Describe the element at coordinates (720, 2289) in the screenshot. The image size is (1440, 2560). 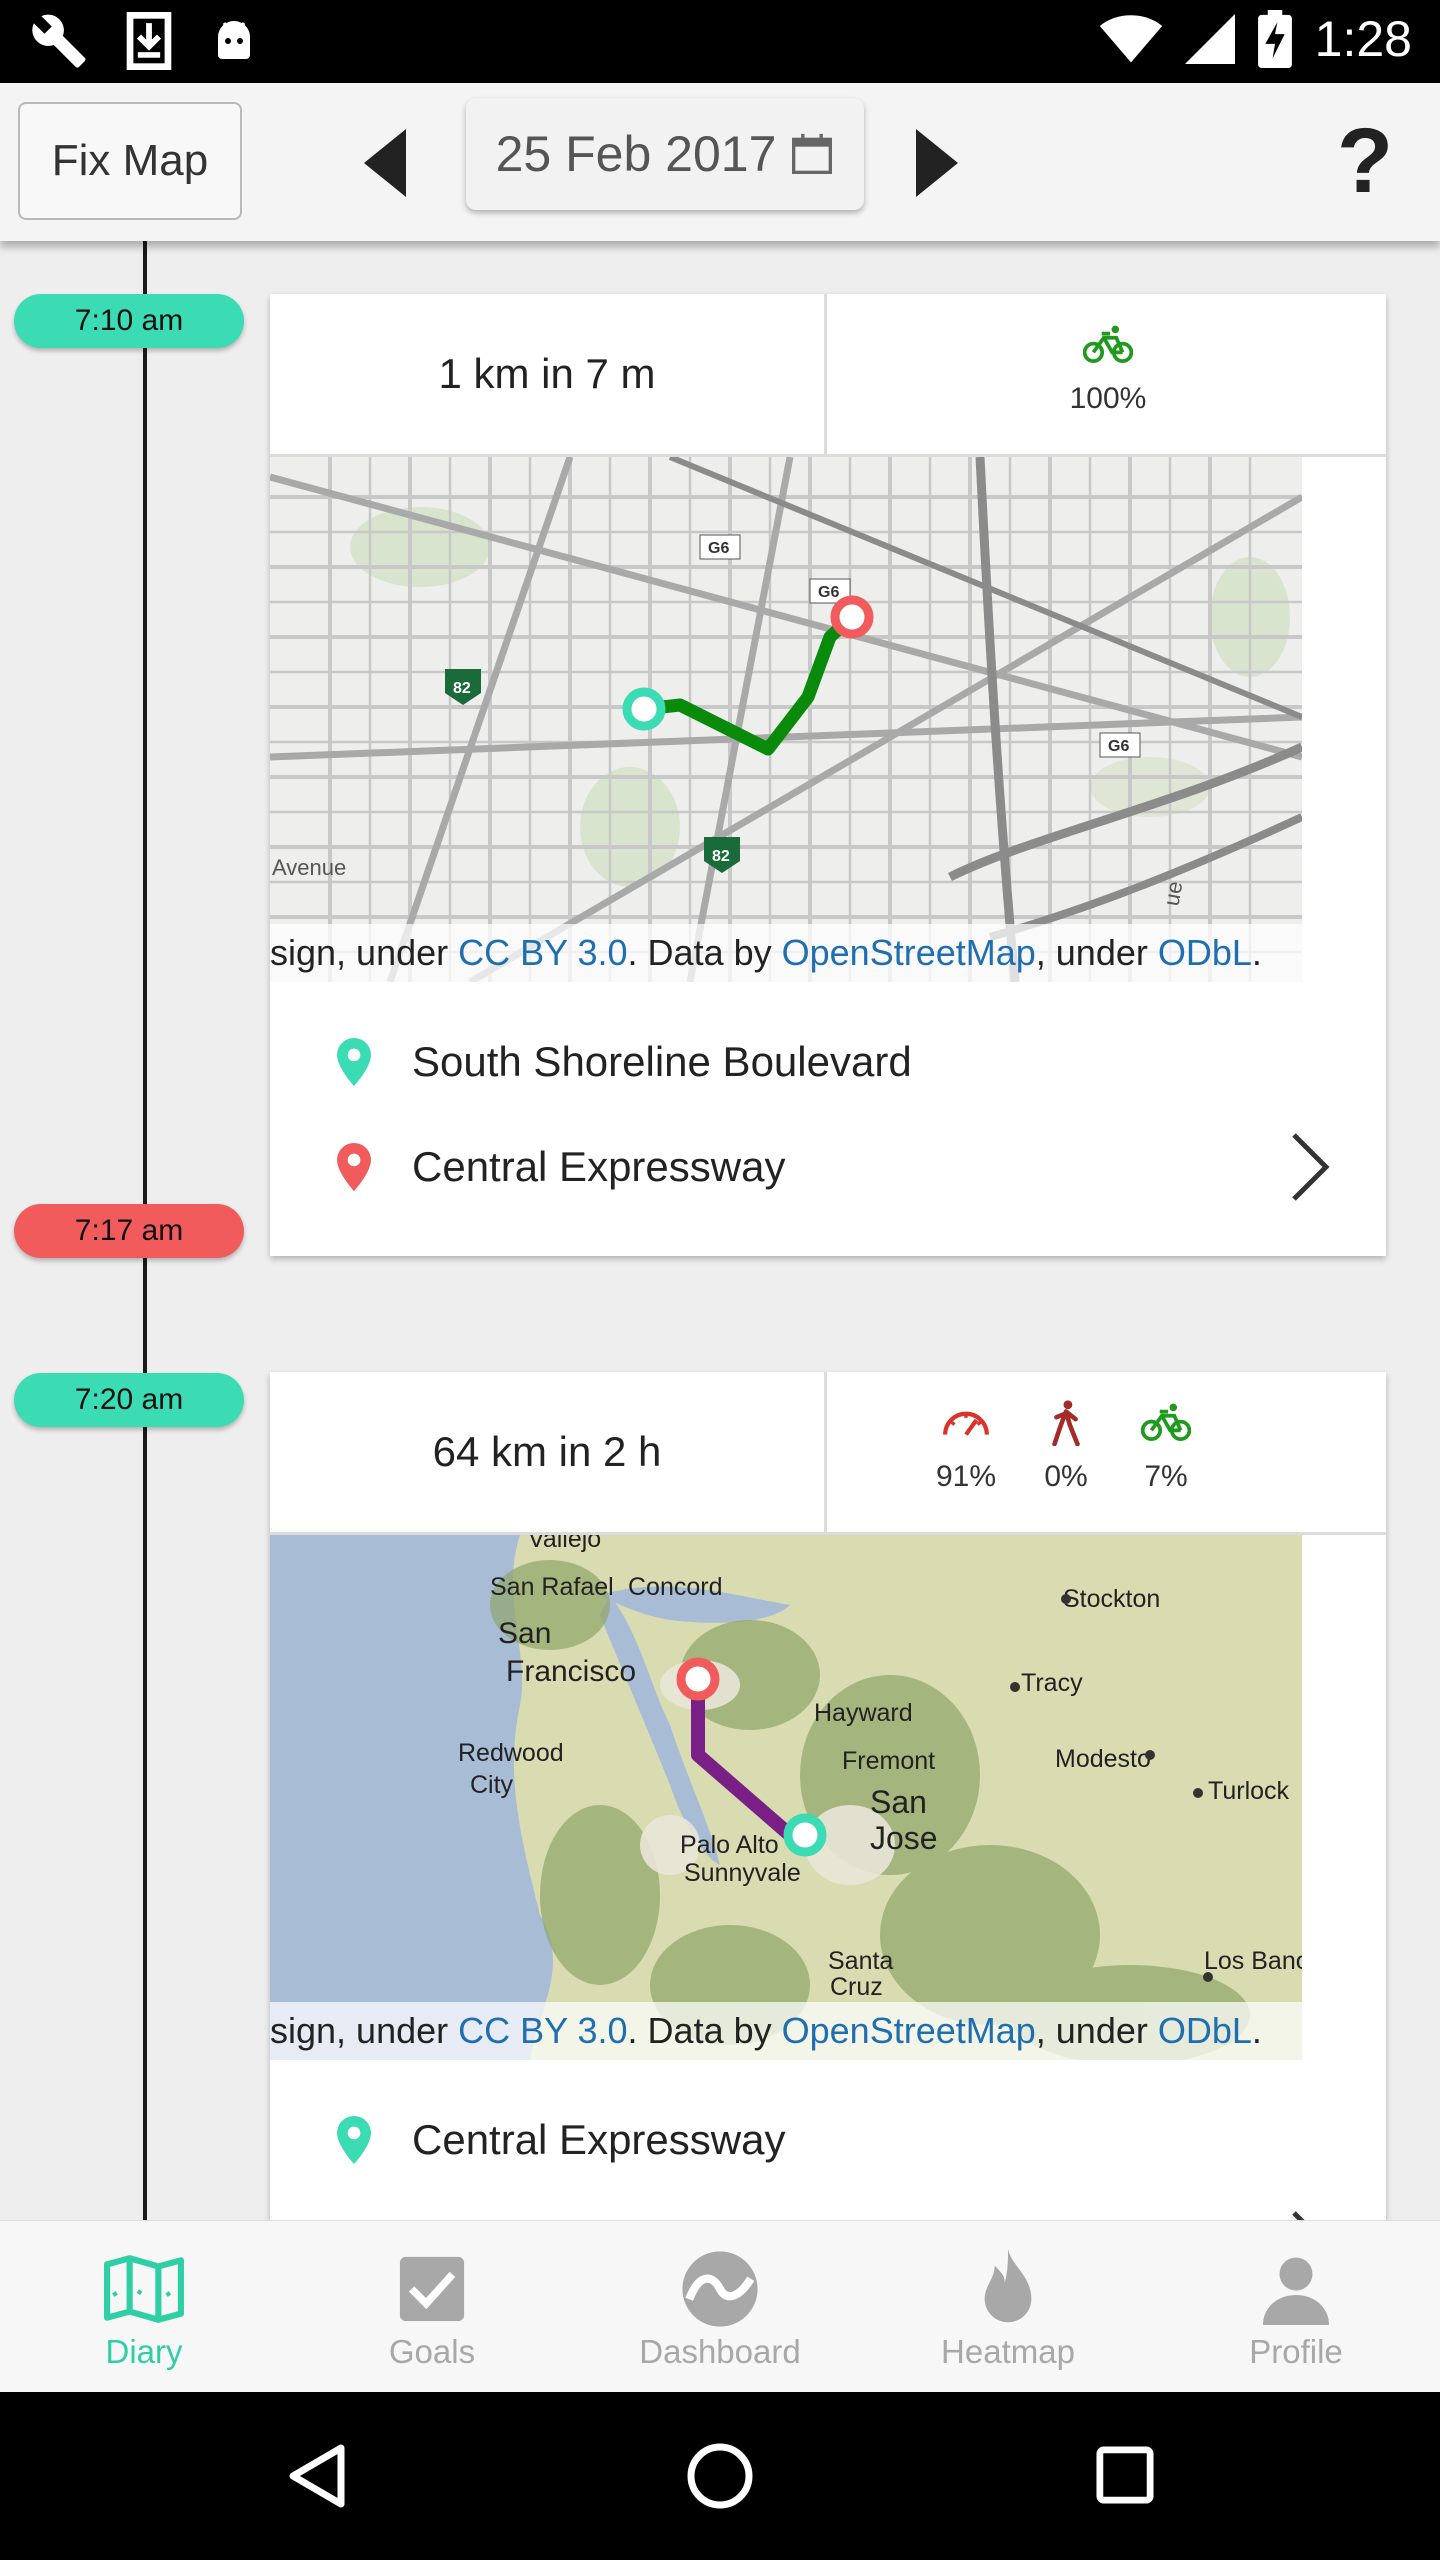
I see `dashboard-icon` at that location.